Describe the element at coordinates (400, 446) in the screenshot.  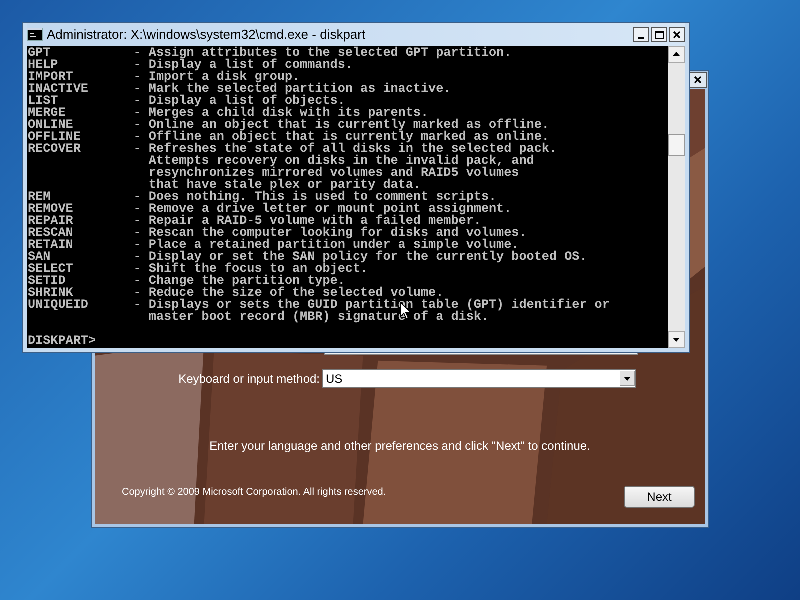
I see `instruction-text: Enter your language and other preferences and click "Next" to continue.` at that location.